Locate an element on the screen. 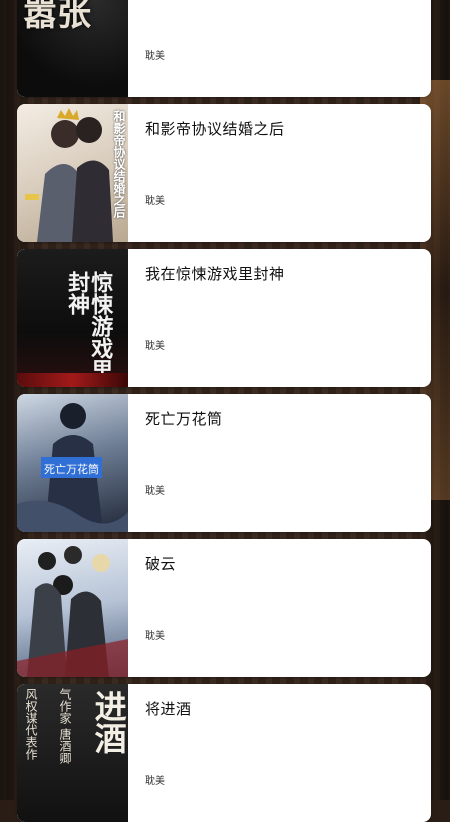 This screenshot has height=822, width=450. cover-title-text: 和影帝协议结婚之后 is located at coordinates (119, 164).